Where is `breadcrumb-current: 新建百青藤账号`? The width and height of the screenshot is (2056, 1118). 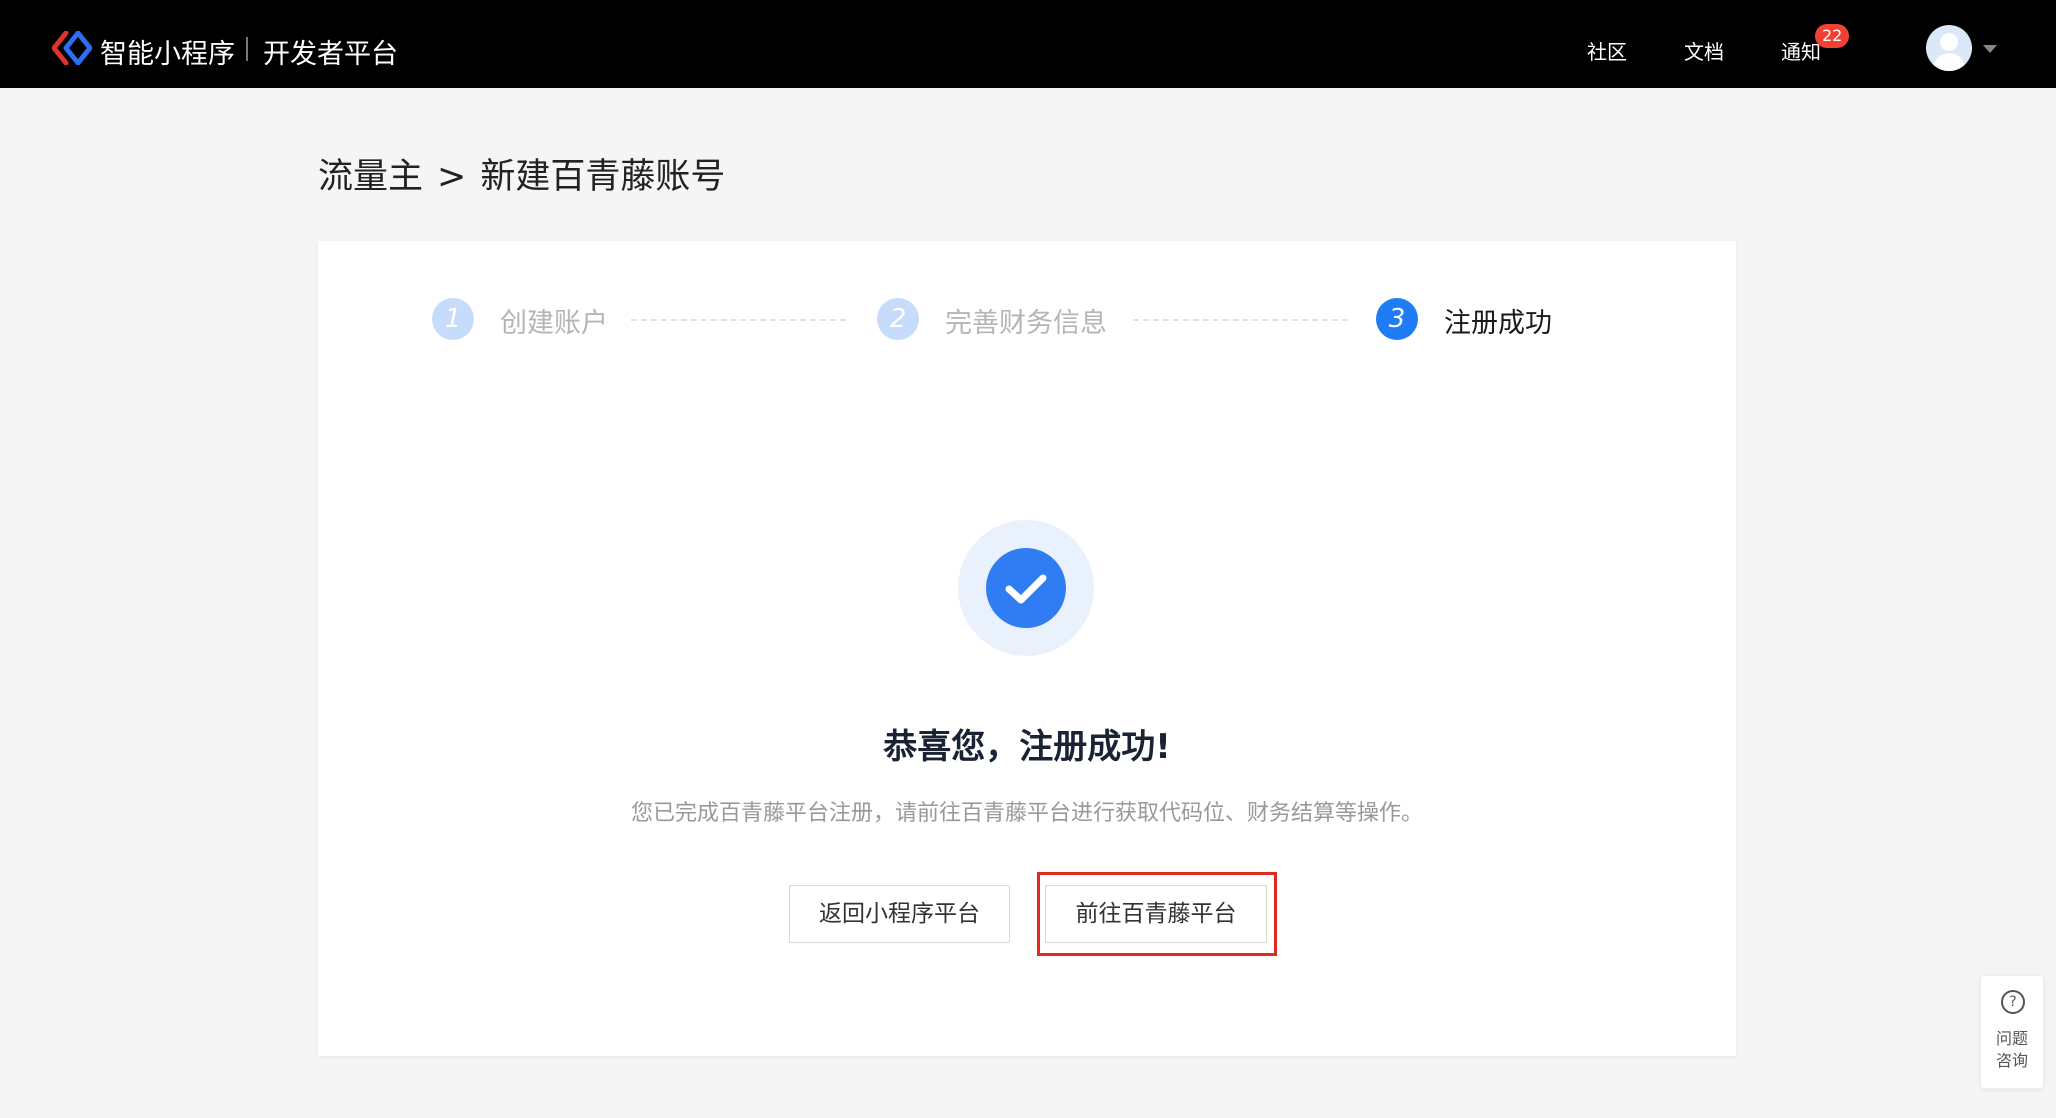
breadcrumb-current: 新建百青藤账号 is located at coordinates (603, 177).